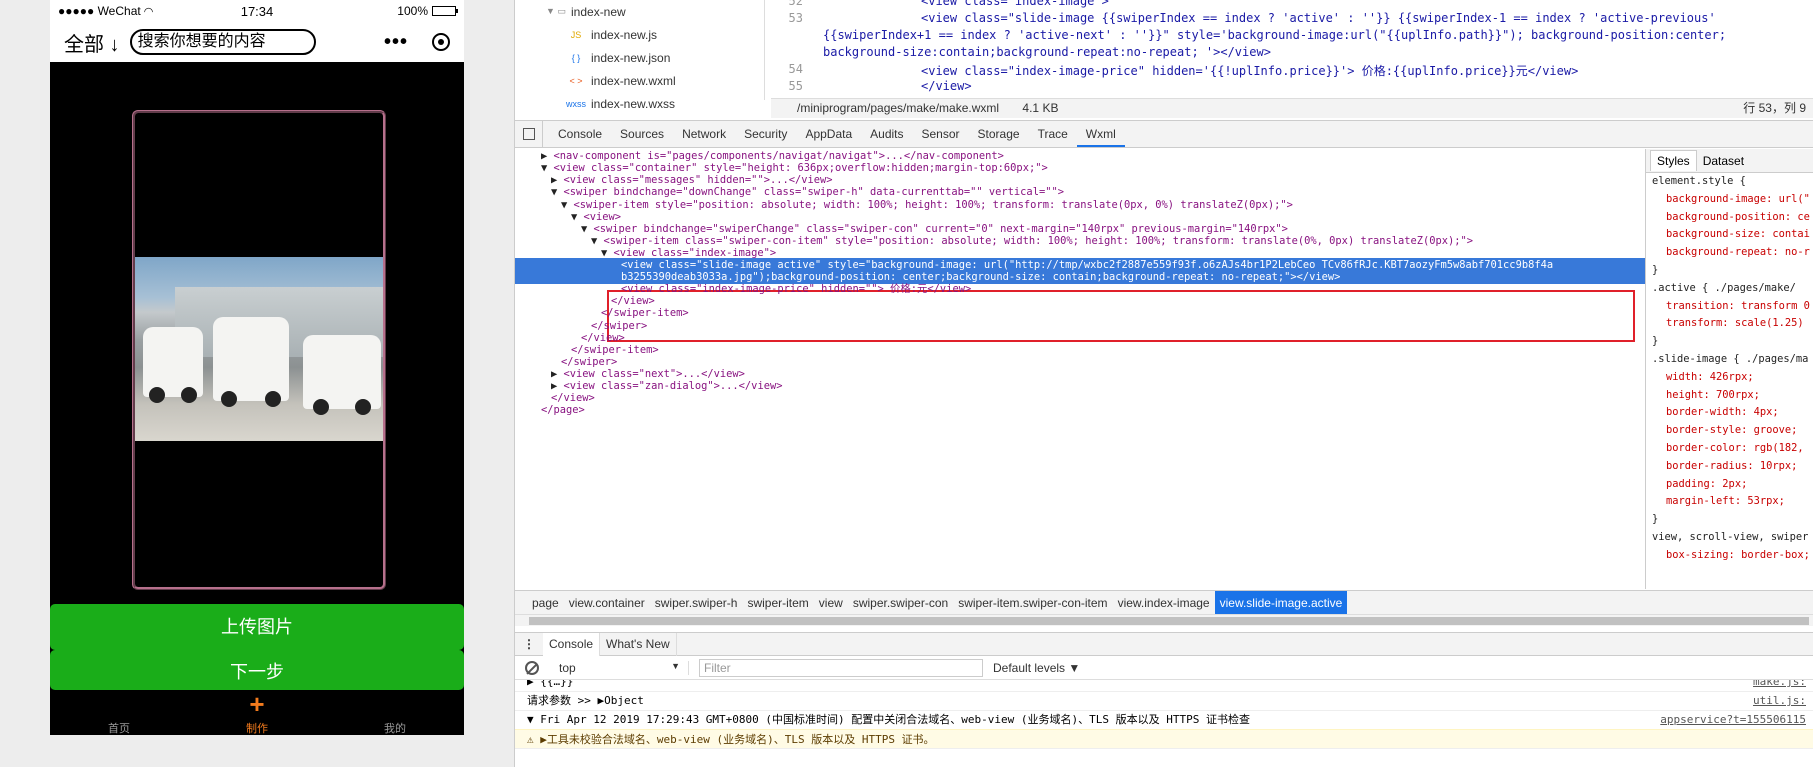  What do you see at coordinates (607, 603) in the screenshot?
I see `breadcrumb-item: view.container` at bounding box center [607, 603].